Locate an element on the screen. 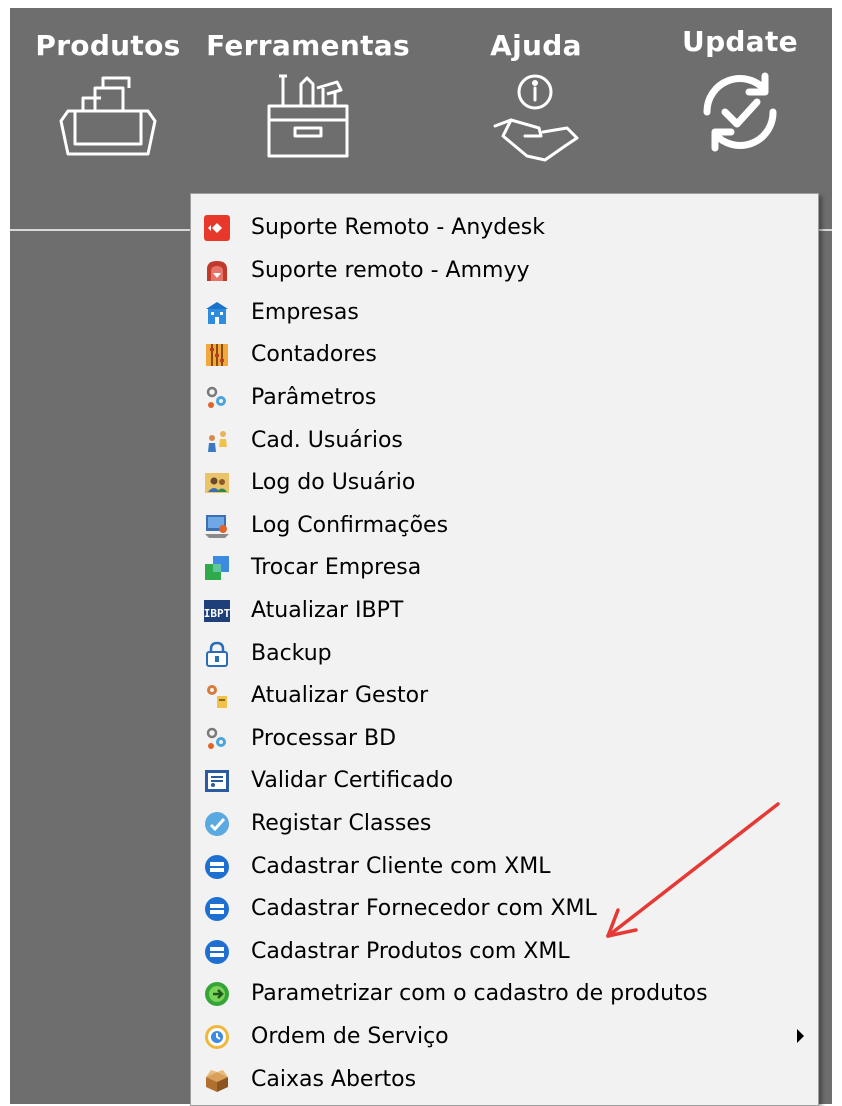 Image resolution: width=842 pixels, height=1106 pixels. menu-item-atualizar-ibpt: IBPT Atualizar IBPT is located at coordinates (504, 611).